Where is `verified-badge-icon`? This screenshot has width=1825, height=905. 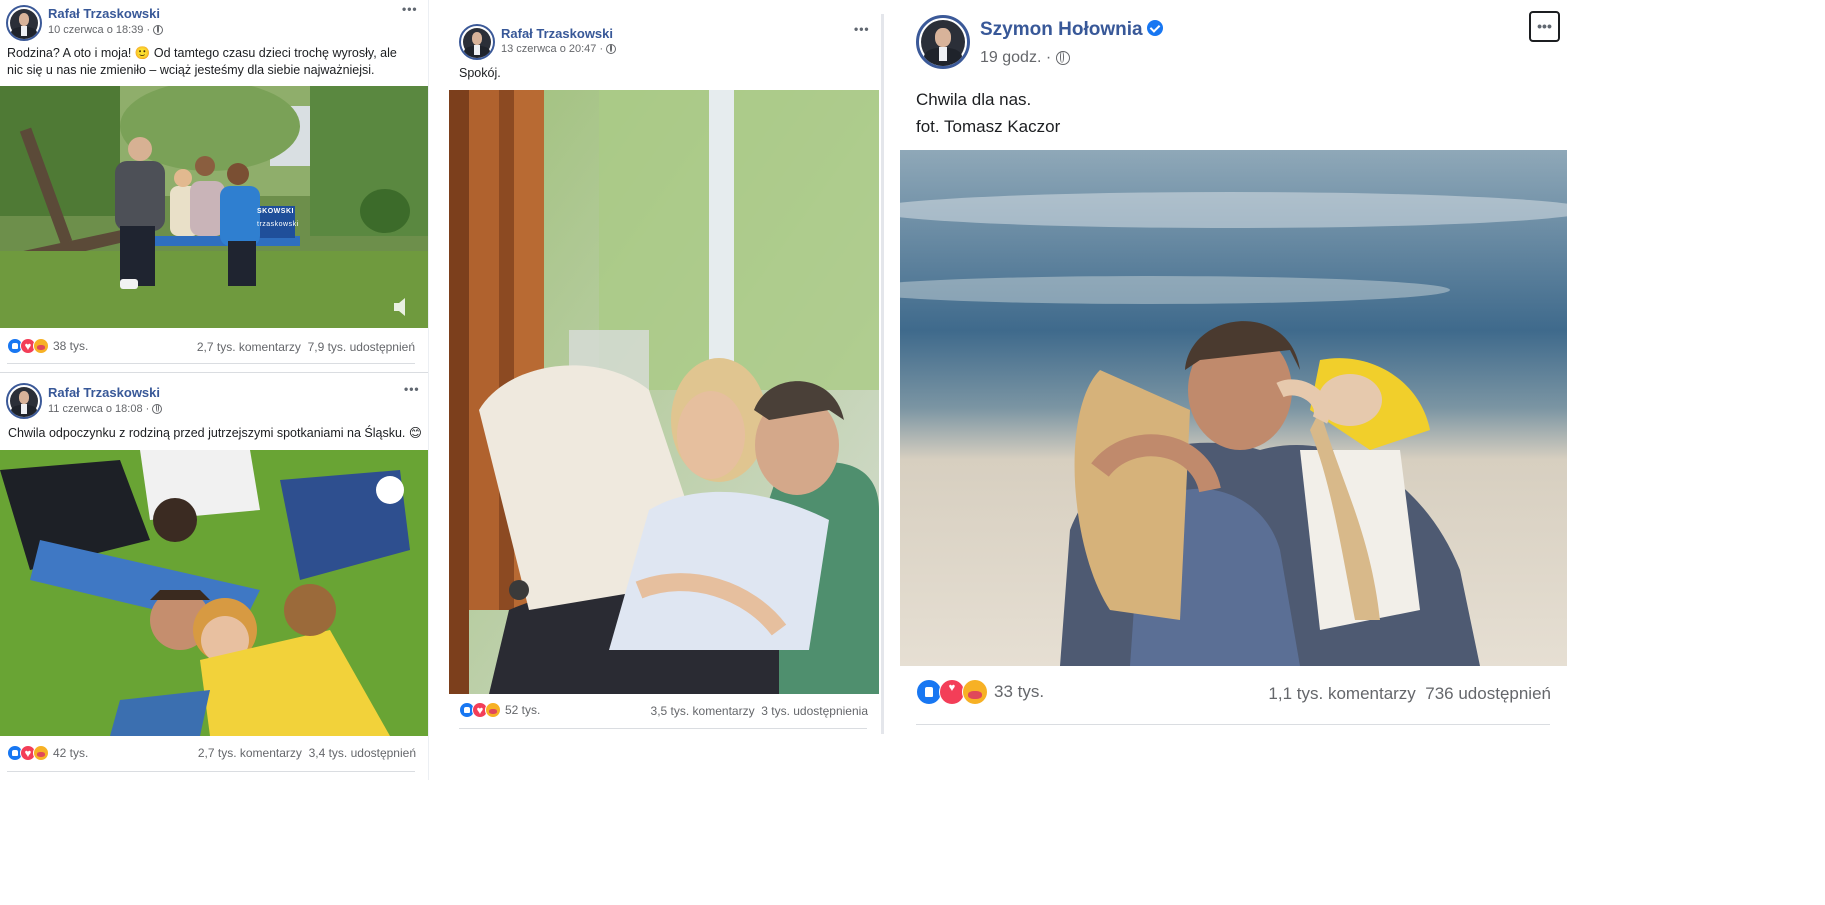 verified-badge-icon is located at coordinates (1154, 27).